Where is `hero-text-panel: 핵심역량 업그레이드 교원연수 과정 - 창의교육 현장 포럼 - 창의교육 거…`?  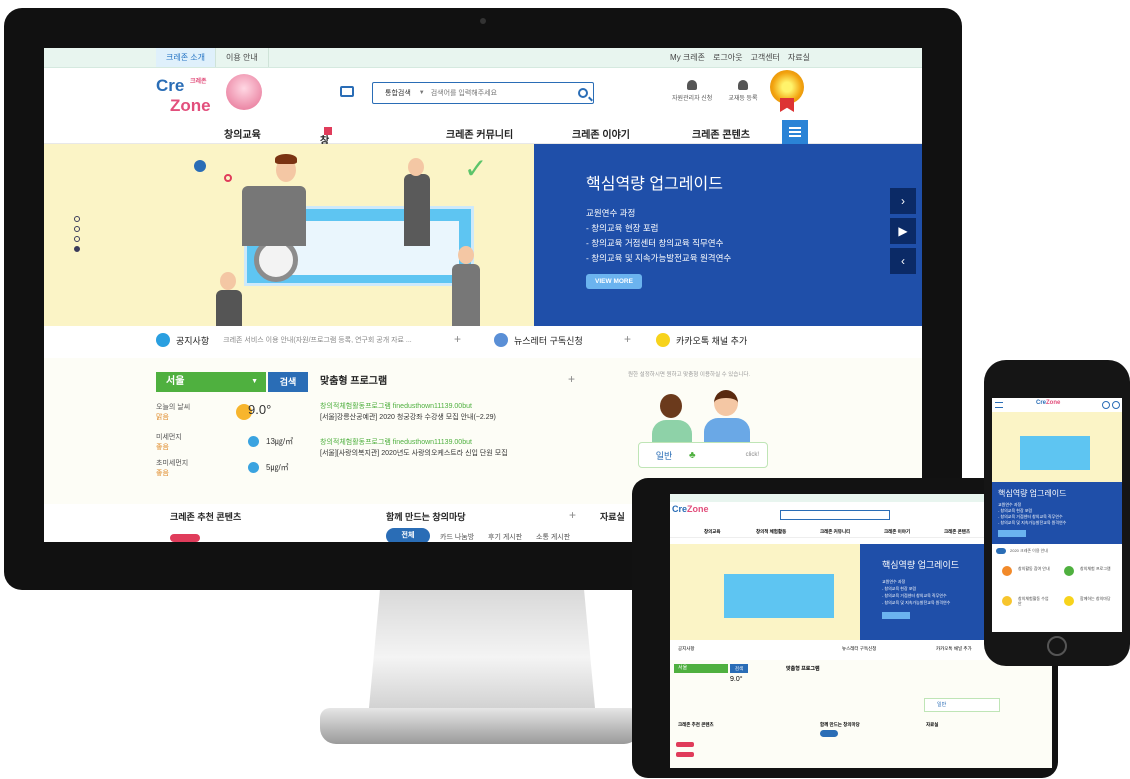
hero-text-panel: 핵심역량 업그레이드 교원연수 과정 - 창의교육 현장 포럼 - 창의교육 거… is located at coordinates (728, 235).